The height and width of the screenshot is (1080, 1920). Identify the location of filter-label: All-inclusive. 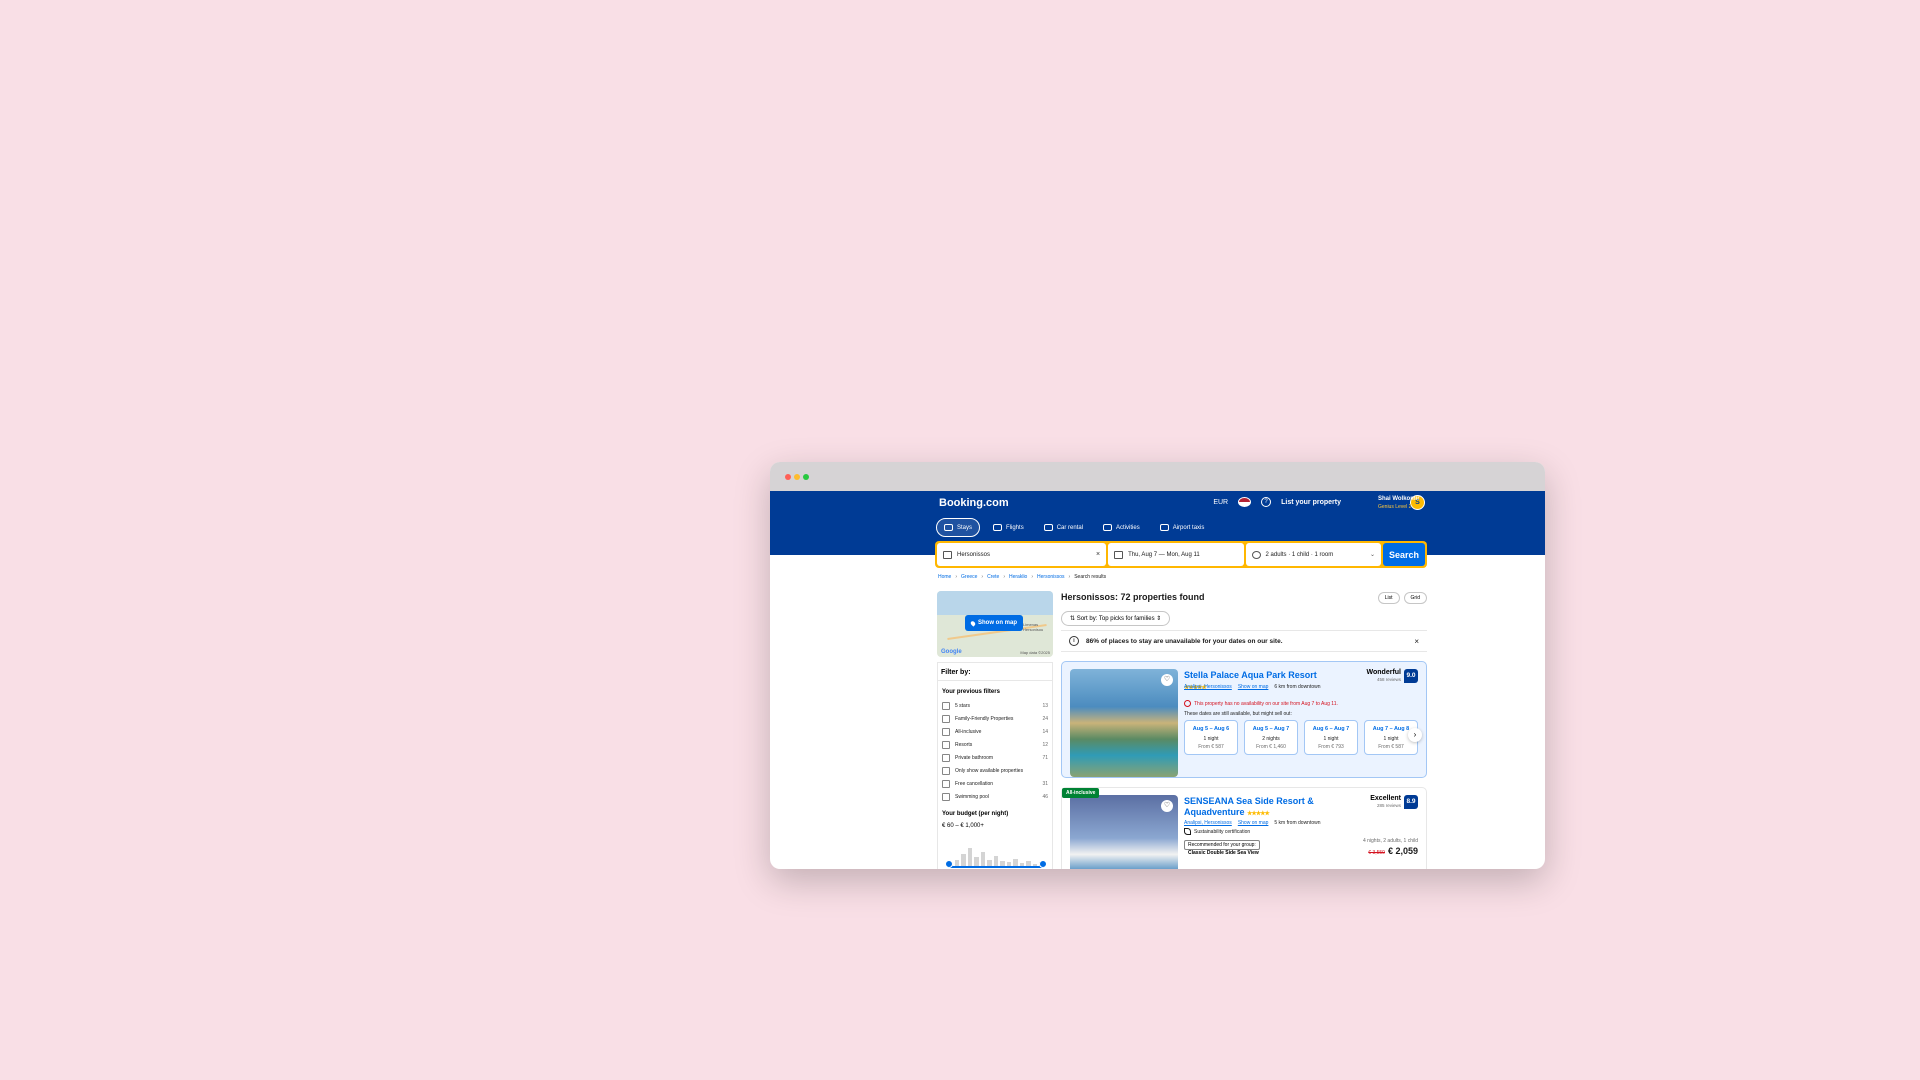
(968, 731).